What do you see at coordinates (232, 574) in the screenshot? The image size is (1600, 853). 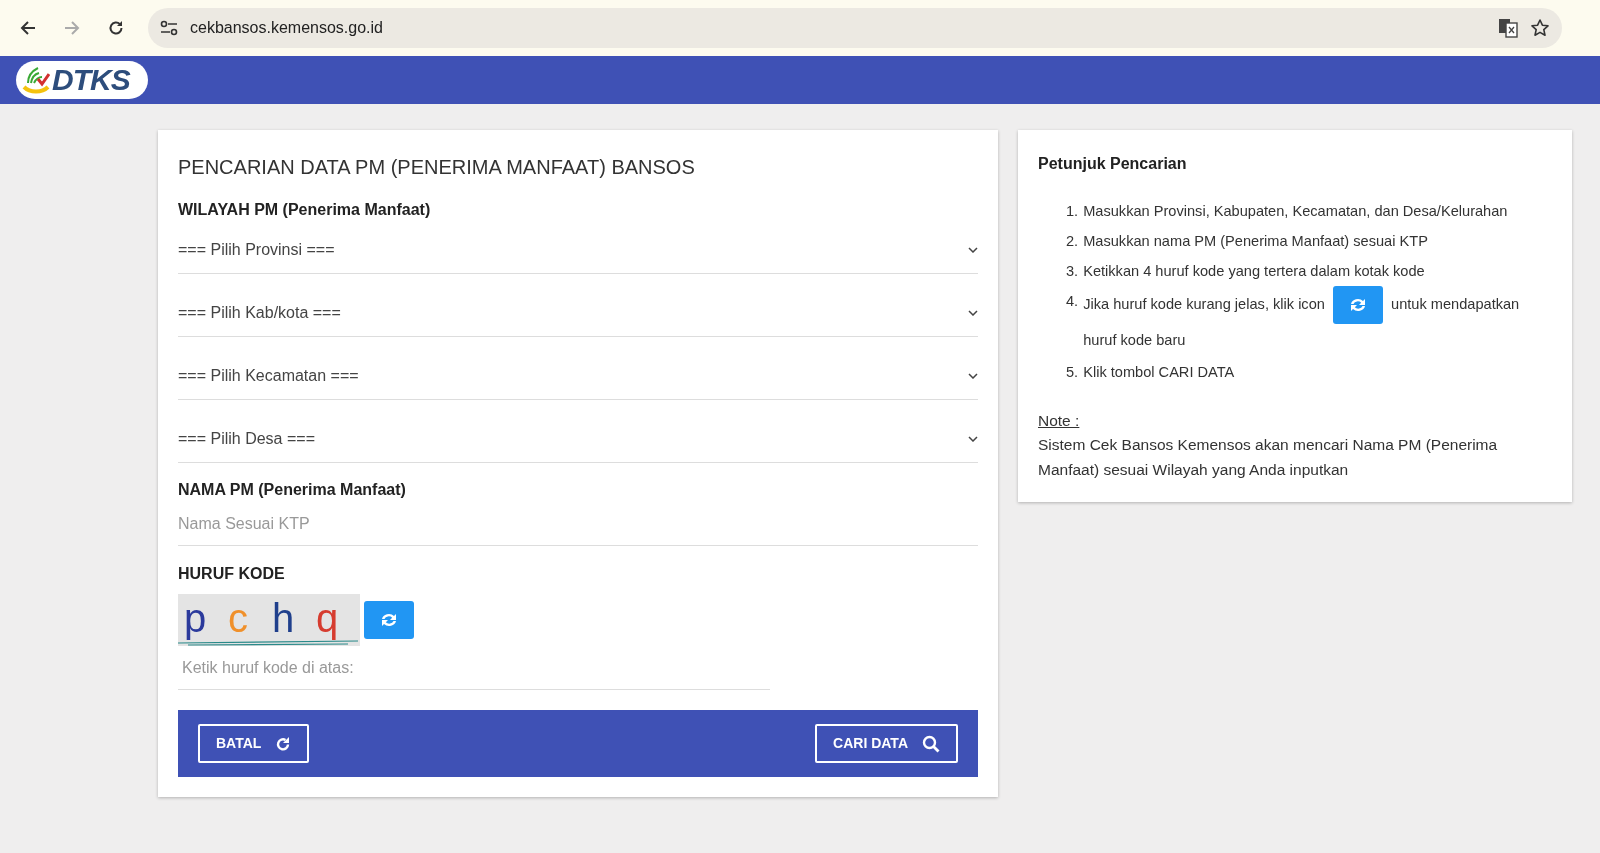 I see `code-label: HURUF KODE` at bounding box center [232, 574].